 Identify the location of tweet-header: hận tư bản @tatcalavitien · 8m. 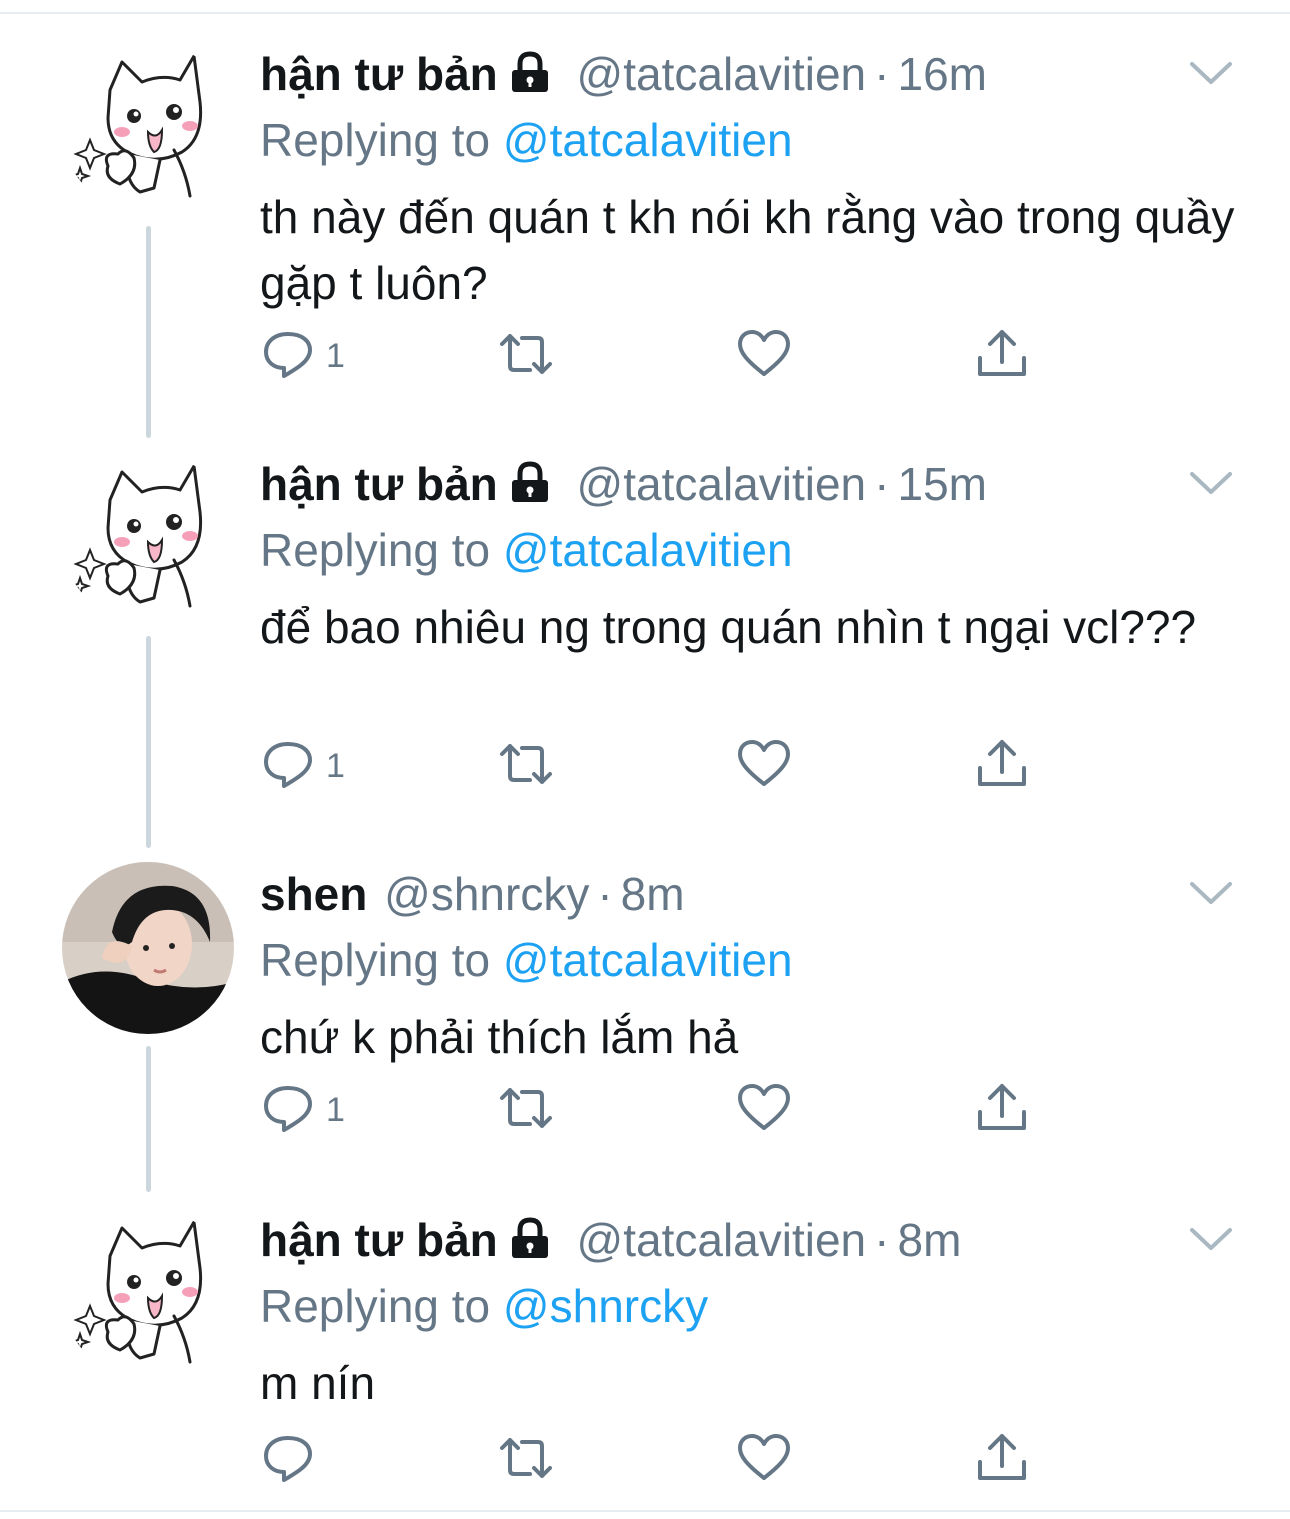
(610, 1240).